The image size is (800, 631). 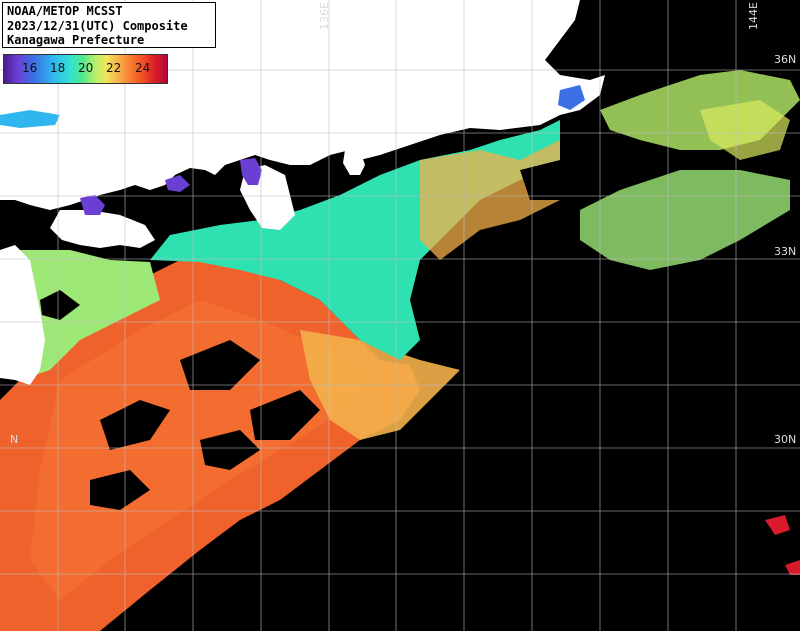 What do you see at coordinates (143, 68) in the screenshot?
I see `colorbar-label-24: 24` at bounding box center [143, 68].